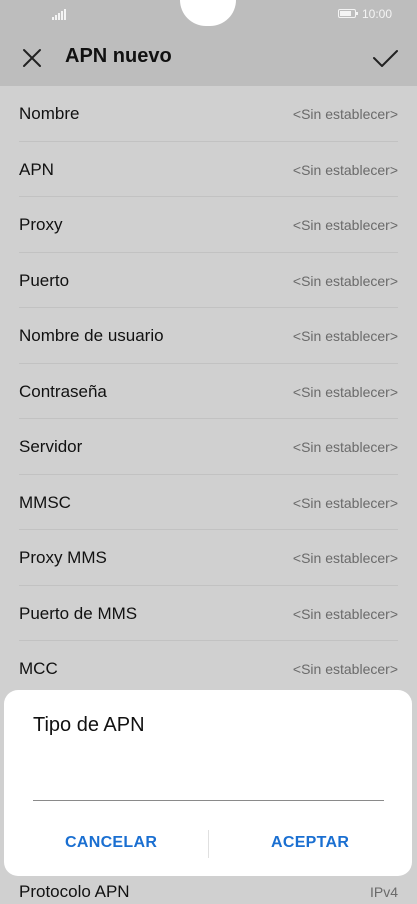  What do you see at coordinates (60, 14) in the screenshot?
I see `signal-icon` at bounding box center [60, 14].